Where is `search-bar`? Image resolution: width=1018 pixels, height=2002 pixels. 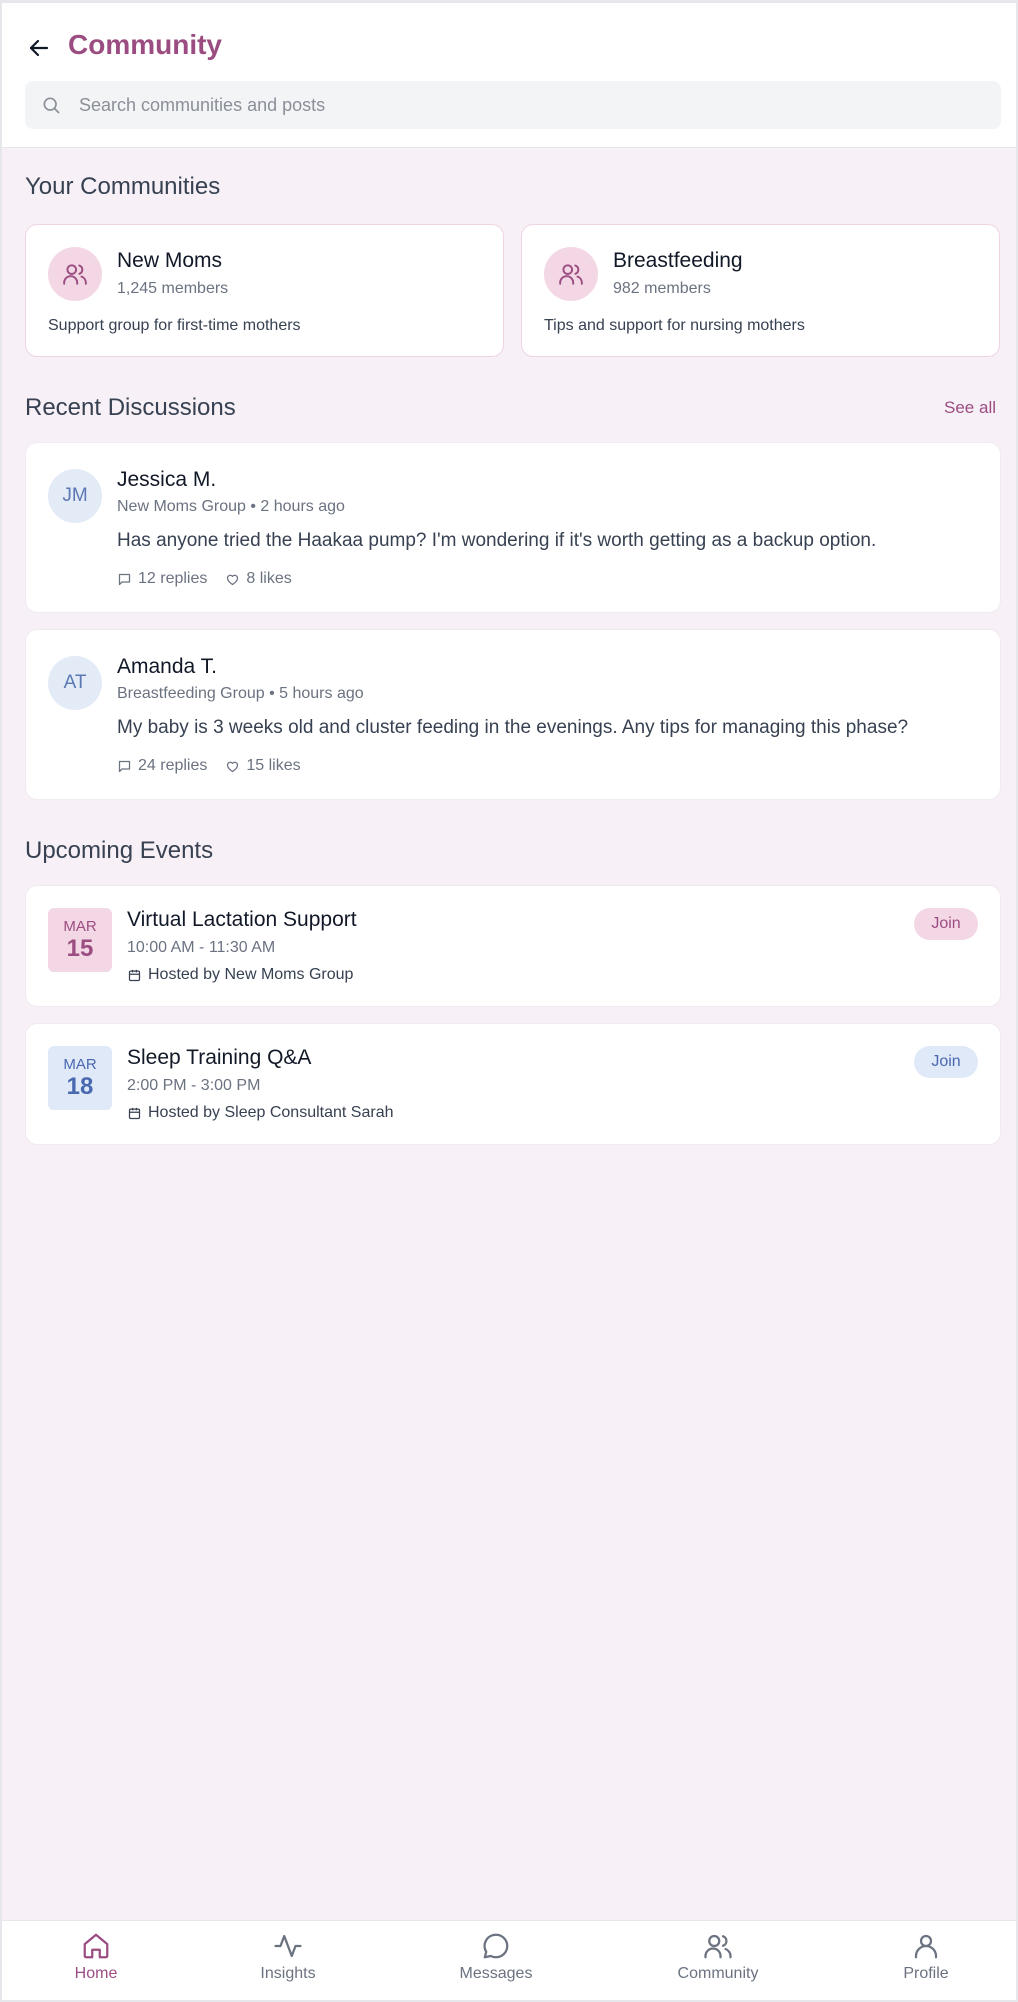
search-bar is located at coordinates (513, 105).